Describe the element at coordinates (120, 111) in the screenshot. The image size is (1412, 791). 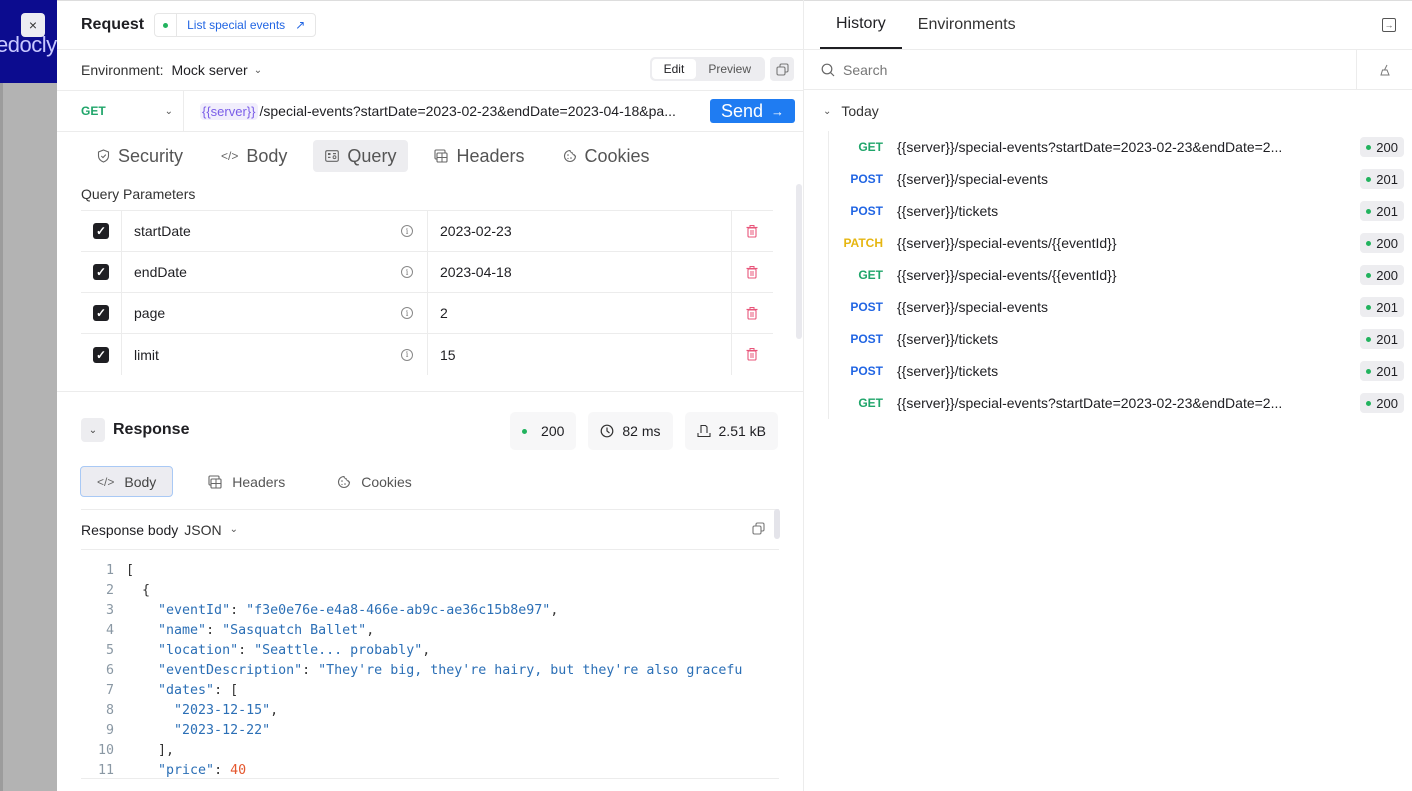
I see `method-select: GET ⌄` at that location.